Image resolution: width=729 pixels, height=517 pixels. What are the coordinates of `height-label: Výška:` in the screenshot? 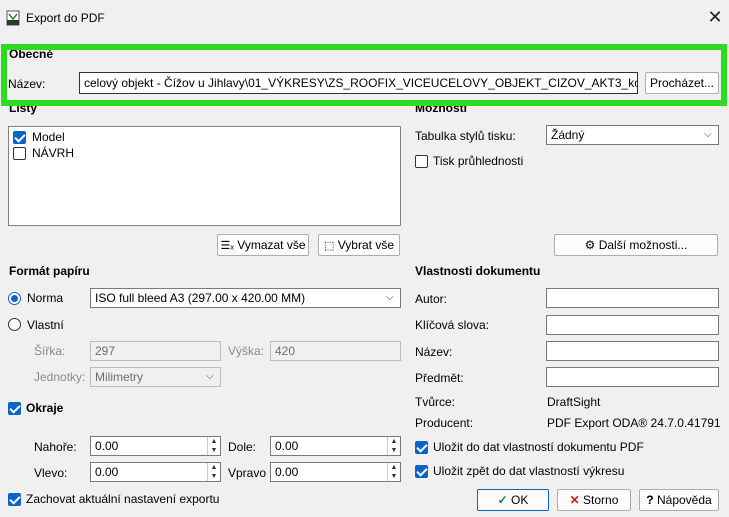 It's located at (246, 351).